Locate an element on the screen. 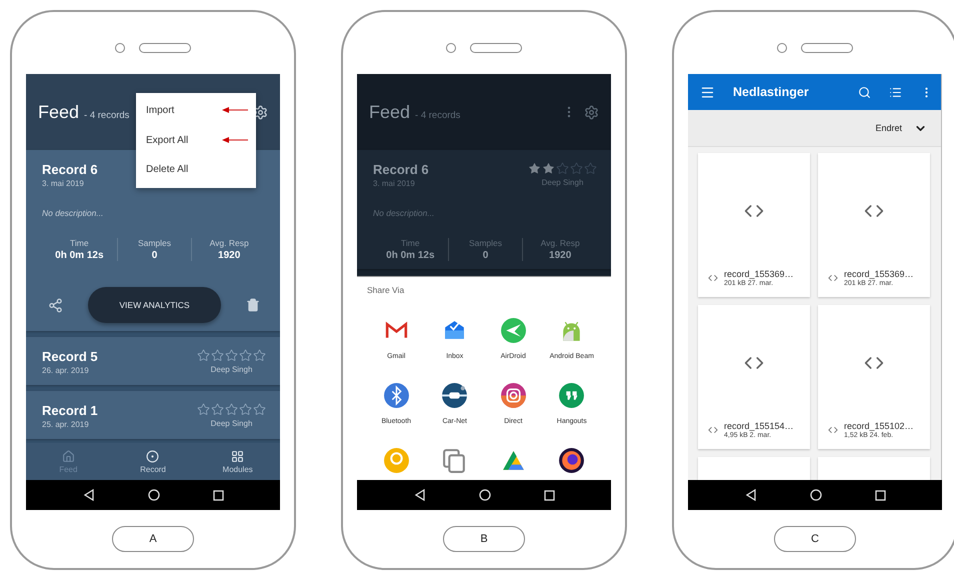 The height and width of the screenshot is (574, 954). view-analytics-button: VIEW ANALYTICS is located at coordinates (154, 305).